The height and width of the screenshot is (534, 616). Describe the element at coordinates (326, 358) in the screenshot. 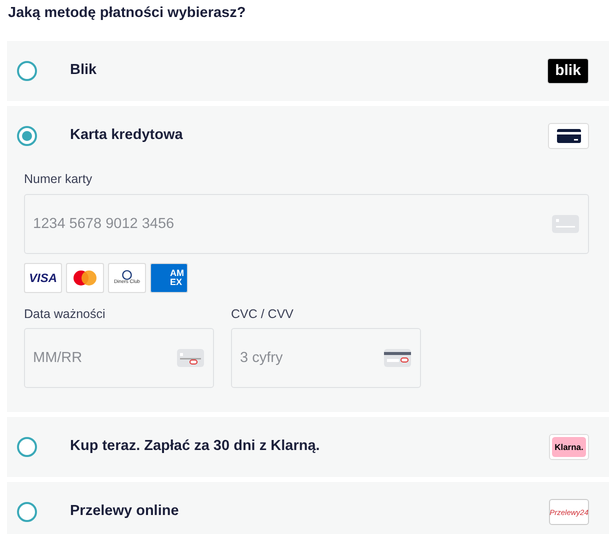

I see `input-field: 3 cyfry` at that location.